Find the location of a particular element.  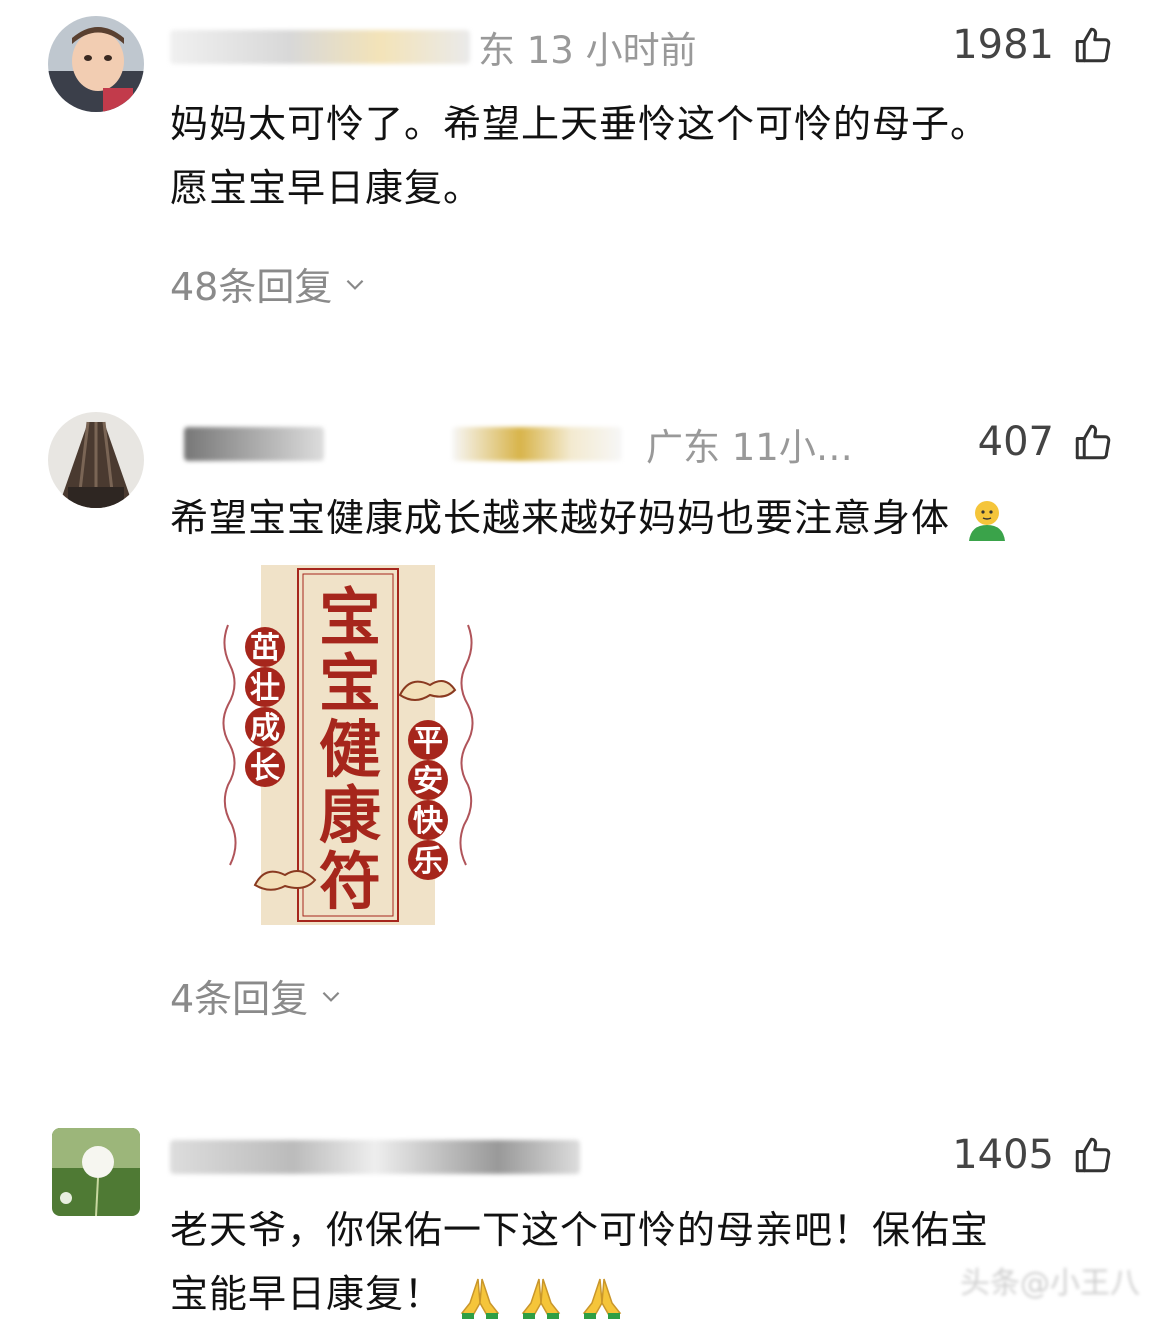

like-button: 407 is located at coordinates (1046, 442).